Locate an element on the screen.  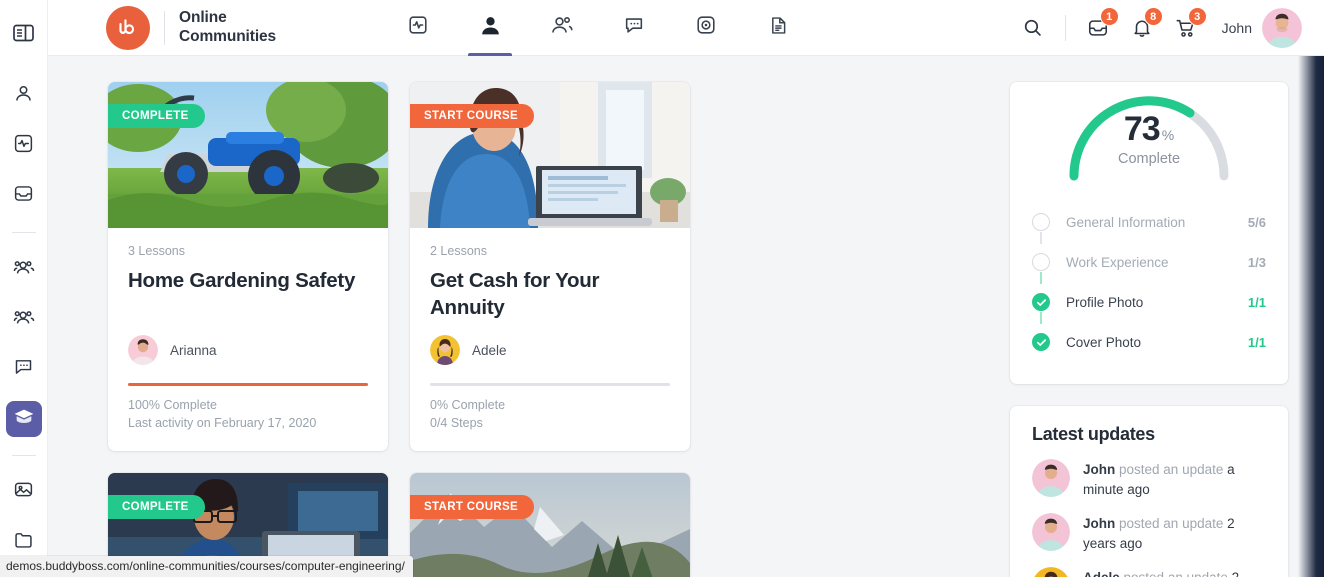
sidebar-item-documents is located at coordinates (24, 542).